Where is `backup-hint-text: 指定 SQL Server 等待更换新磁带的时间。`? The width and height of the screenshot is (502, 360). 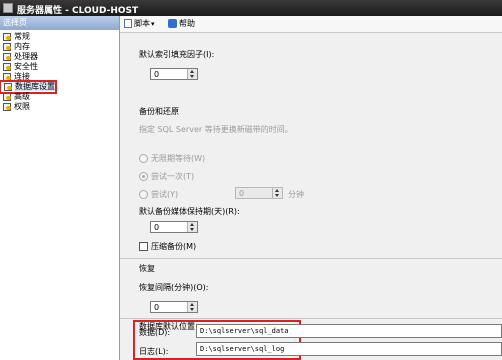 backup-hint-text: 指定 SQL Server 等待更换新磁带的时间。 is located at coordinates (216, 129).